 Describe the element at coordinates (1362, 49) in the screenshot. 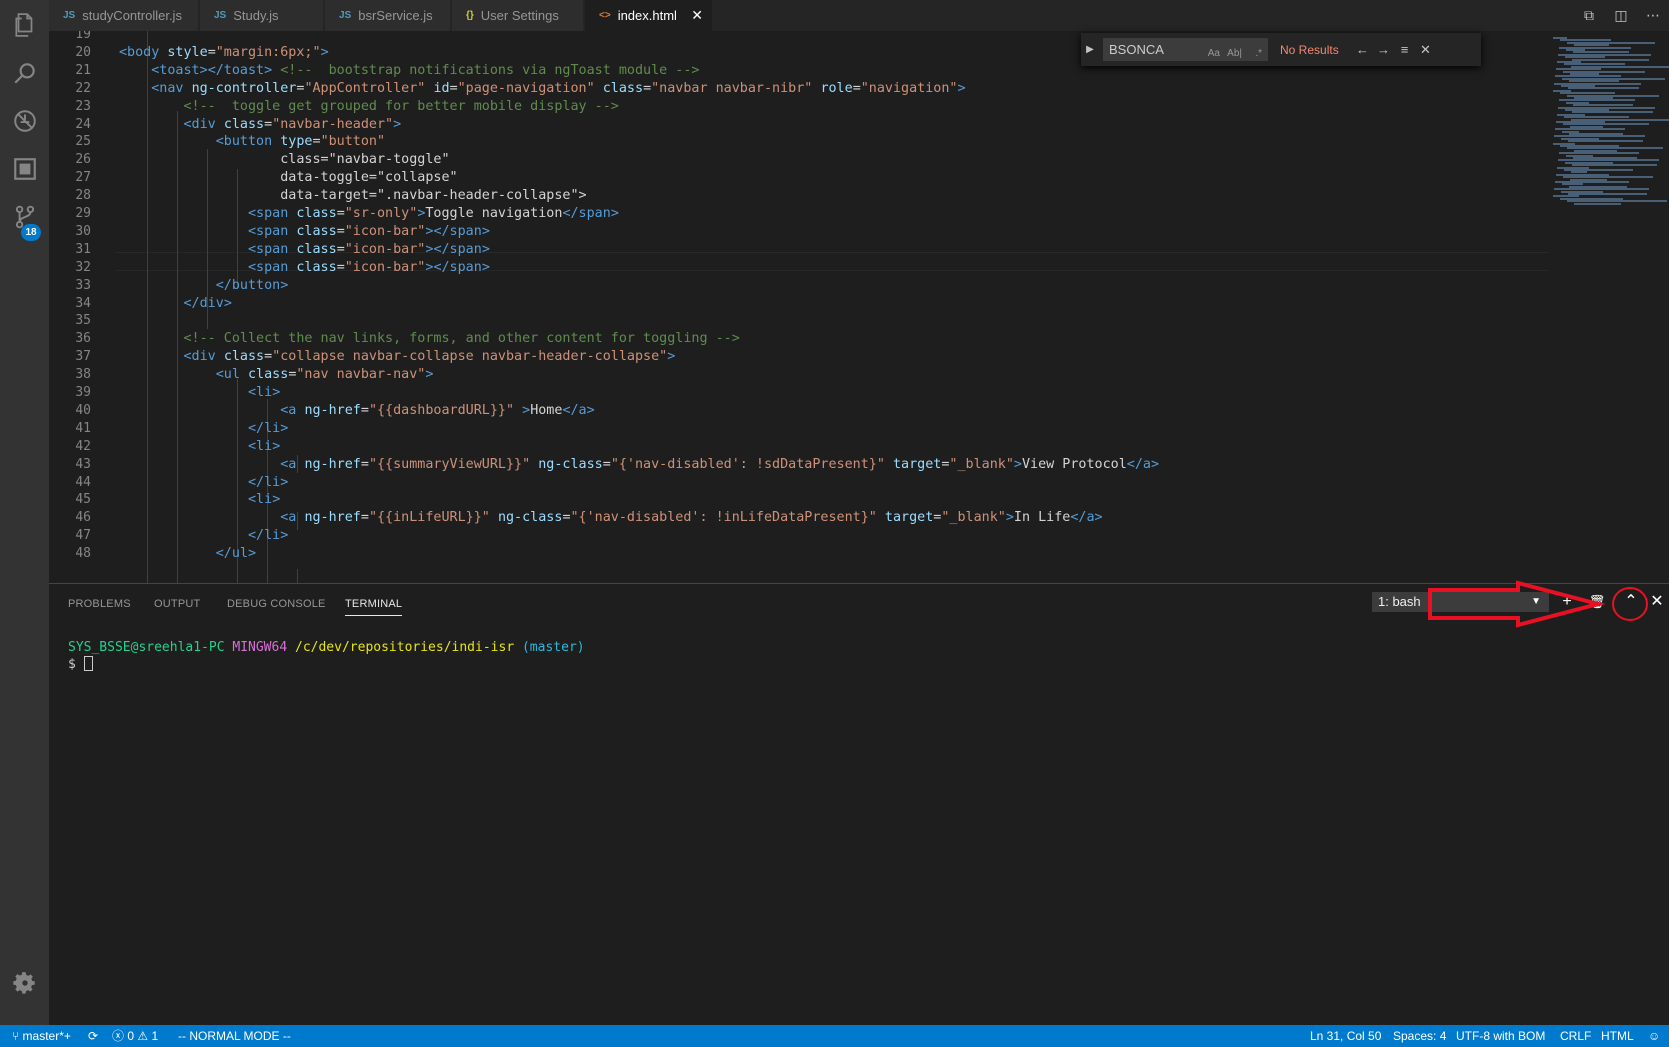

I see `previous-match-icon: ←` at that location.